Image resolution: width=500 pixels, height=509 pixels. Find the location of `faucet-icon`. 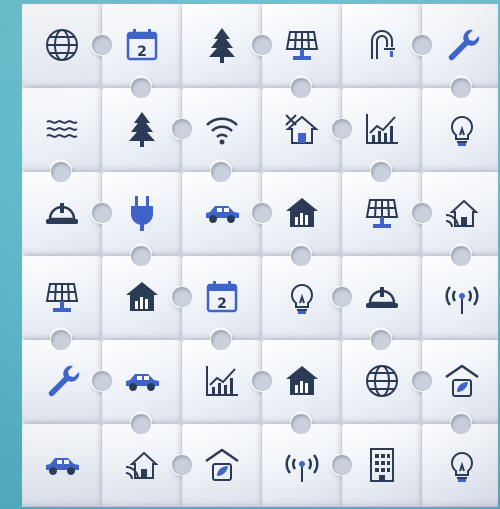

faucet-icon is located at coordinates (382, 45).